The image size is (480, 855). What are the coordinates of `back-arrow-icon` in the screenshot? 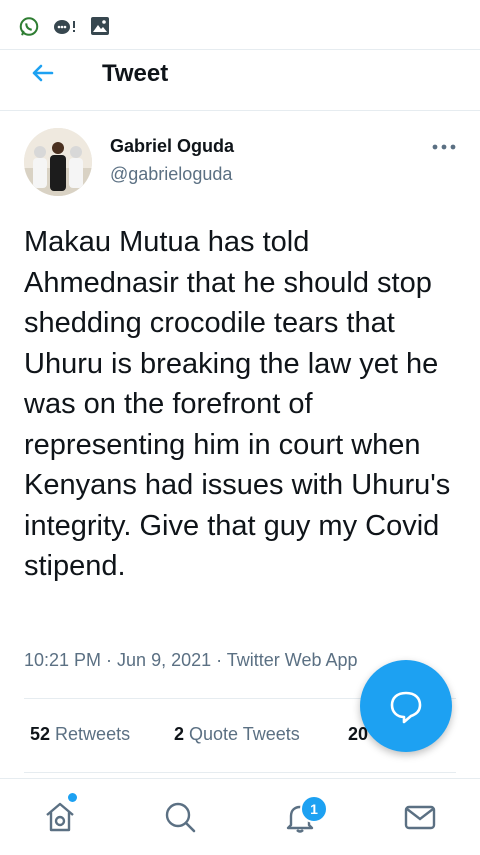 It's located at (43, 73).